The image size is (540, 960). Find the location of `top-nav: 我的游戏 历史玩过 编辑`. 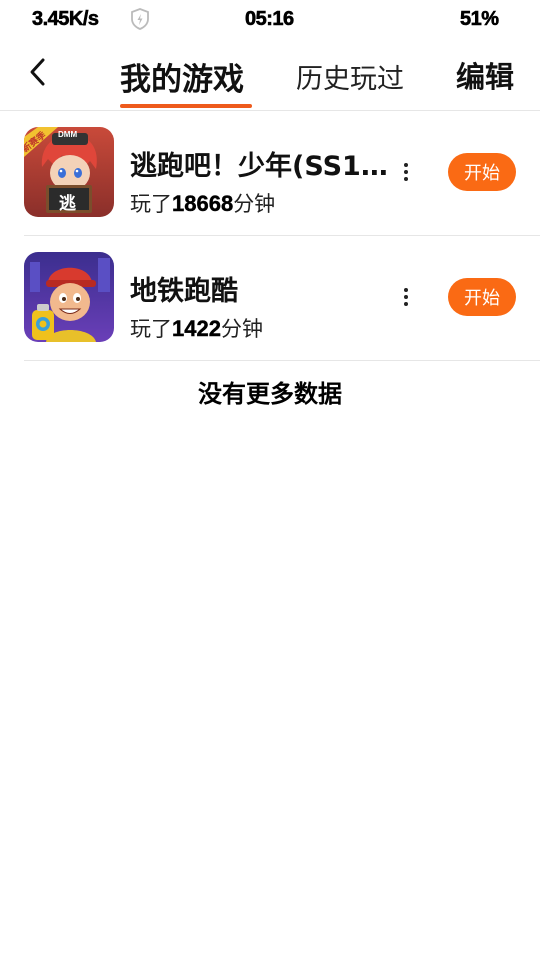

top-nav: 我的游戏 历史玩过 编辑 is located at coordinates (270, 75).